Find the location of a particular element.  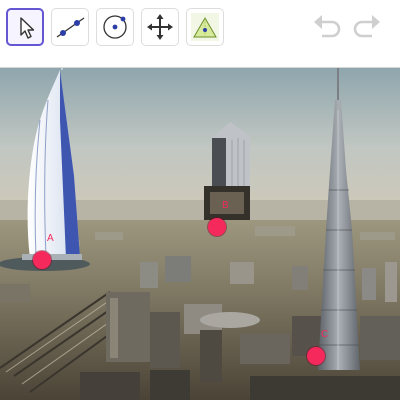

undo-icon is located at coordinates (327, 26).